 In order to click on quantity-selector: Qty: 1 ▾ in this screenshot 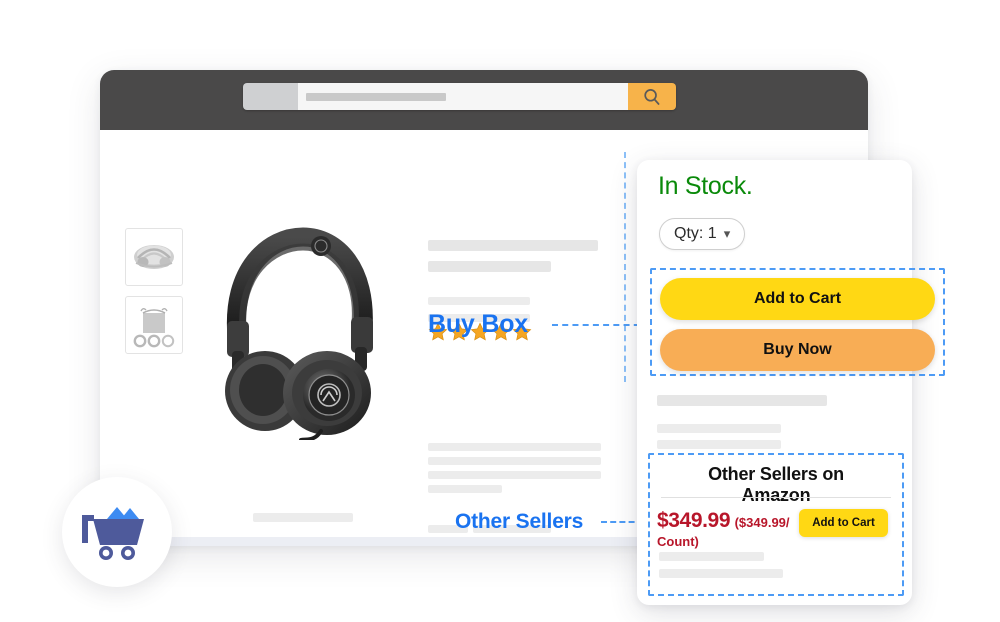, I will do `click(702, 234)`.